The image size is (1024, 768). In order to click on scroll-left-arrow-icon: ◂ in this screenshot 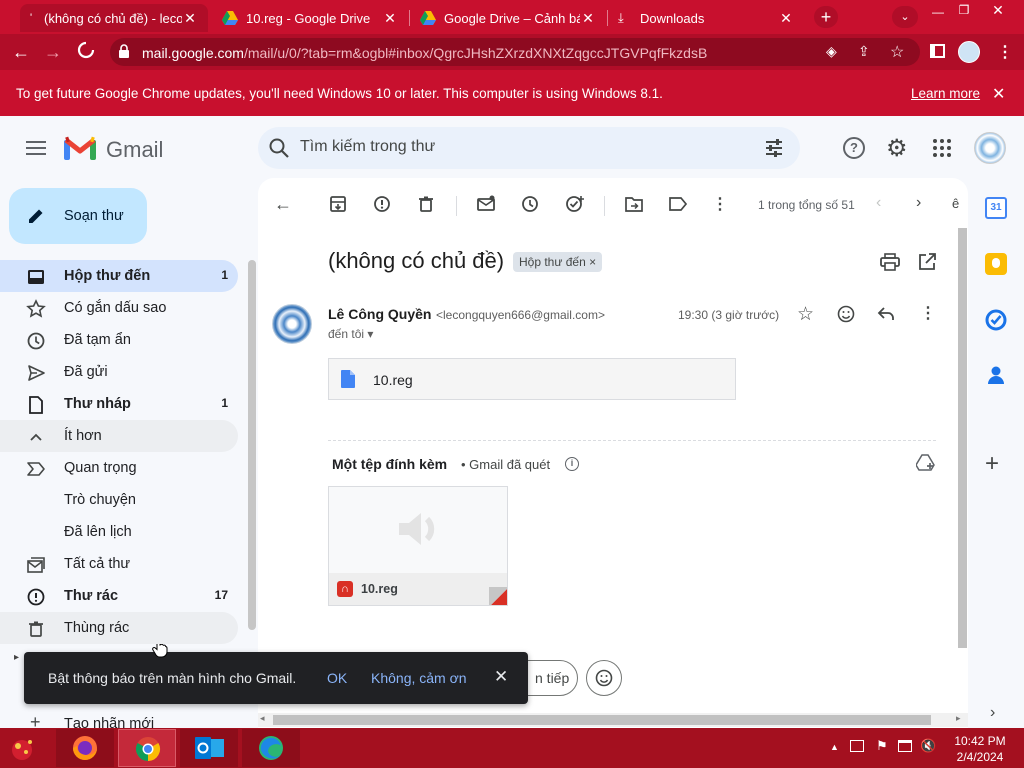, I will do `click(262, 718)`.